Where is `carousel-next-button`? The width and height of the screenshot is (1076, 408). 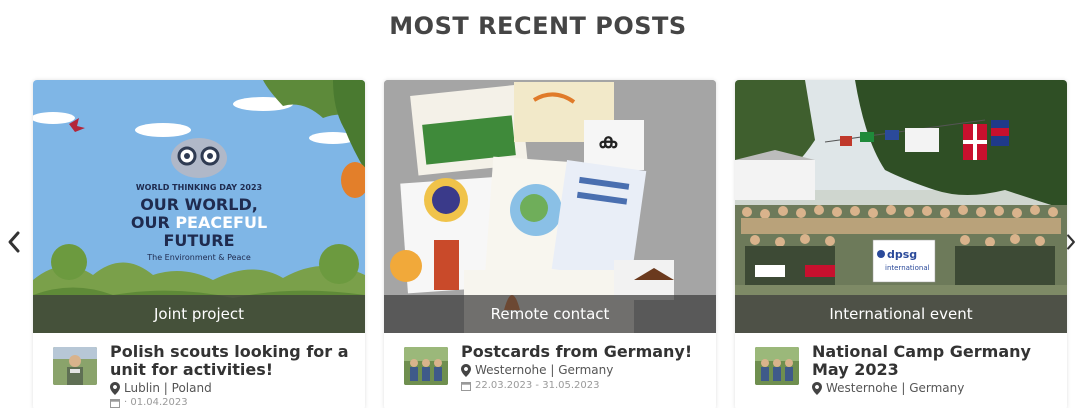
carousel-next-button is located at coordinates (1071, 242).